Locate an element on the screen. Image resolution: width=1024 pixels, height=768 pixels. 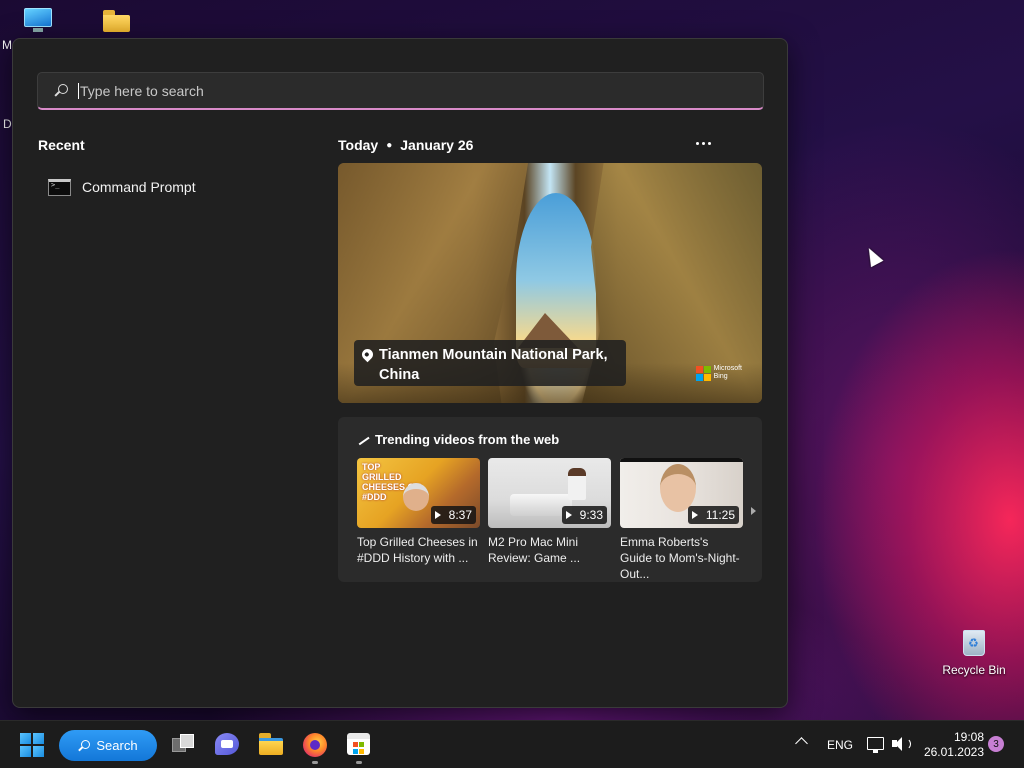
location-pin-icon is located at coordinates (367, 354).